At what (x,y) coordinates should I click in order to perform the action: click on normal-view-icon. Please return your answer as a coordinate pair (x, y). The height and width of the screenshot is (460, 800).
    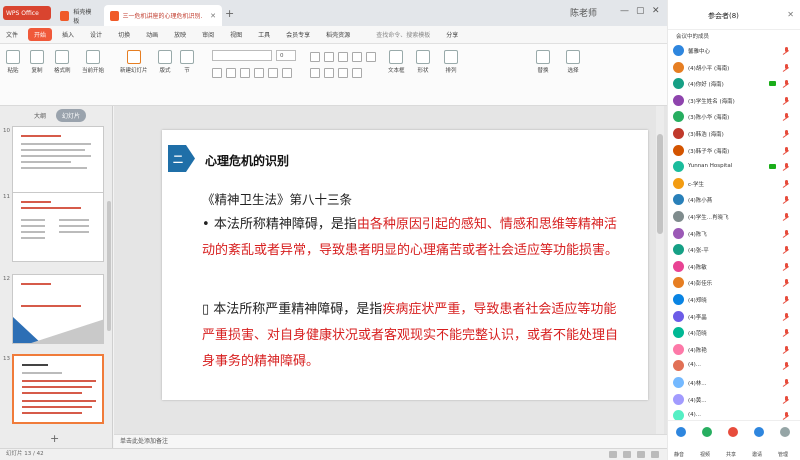
    Looking at the image, I should click on (613, 454).